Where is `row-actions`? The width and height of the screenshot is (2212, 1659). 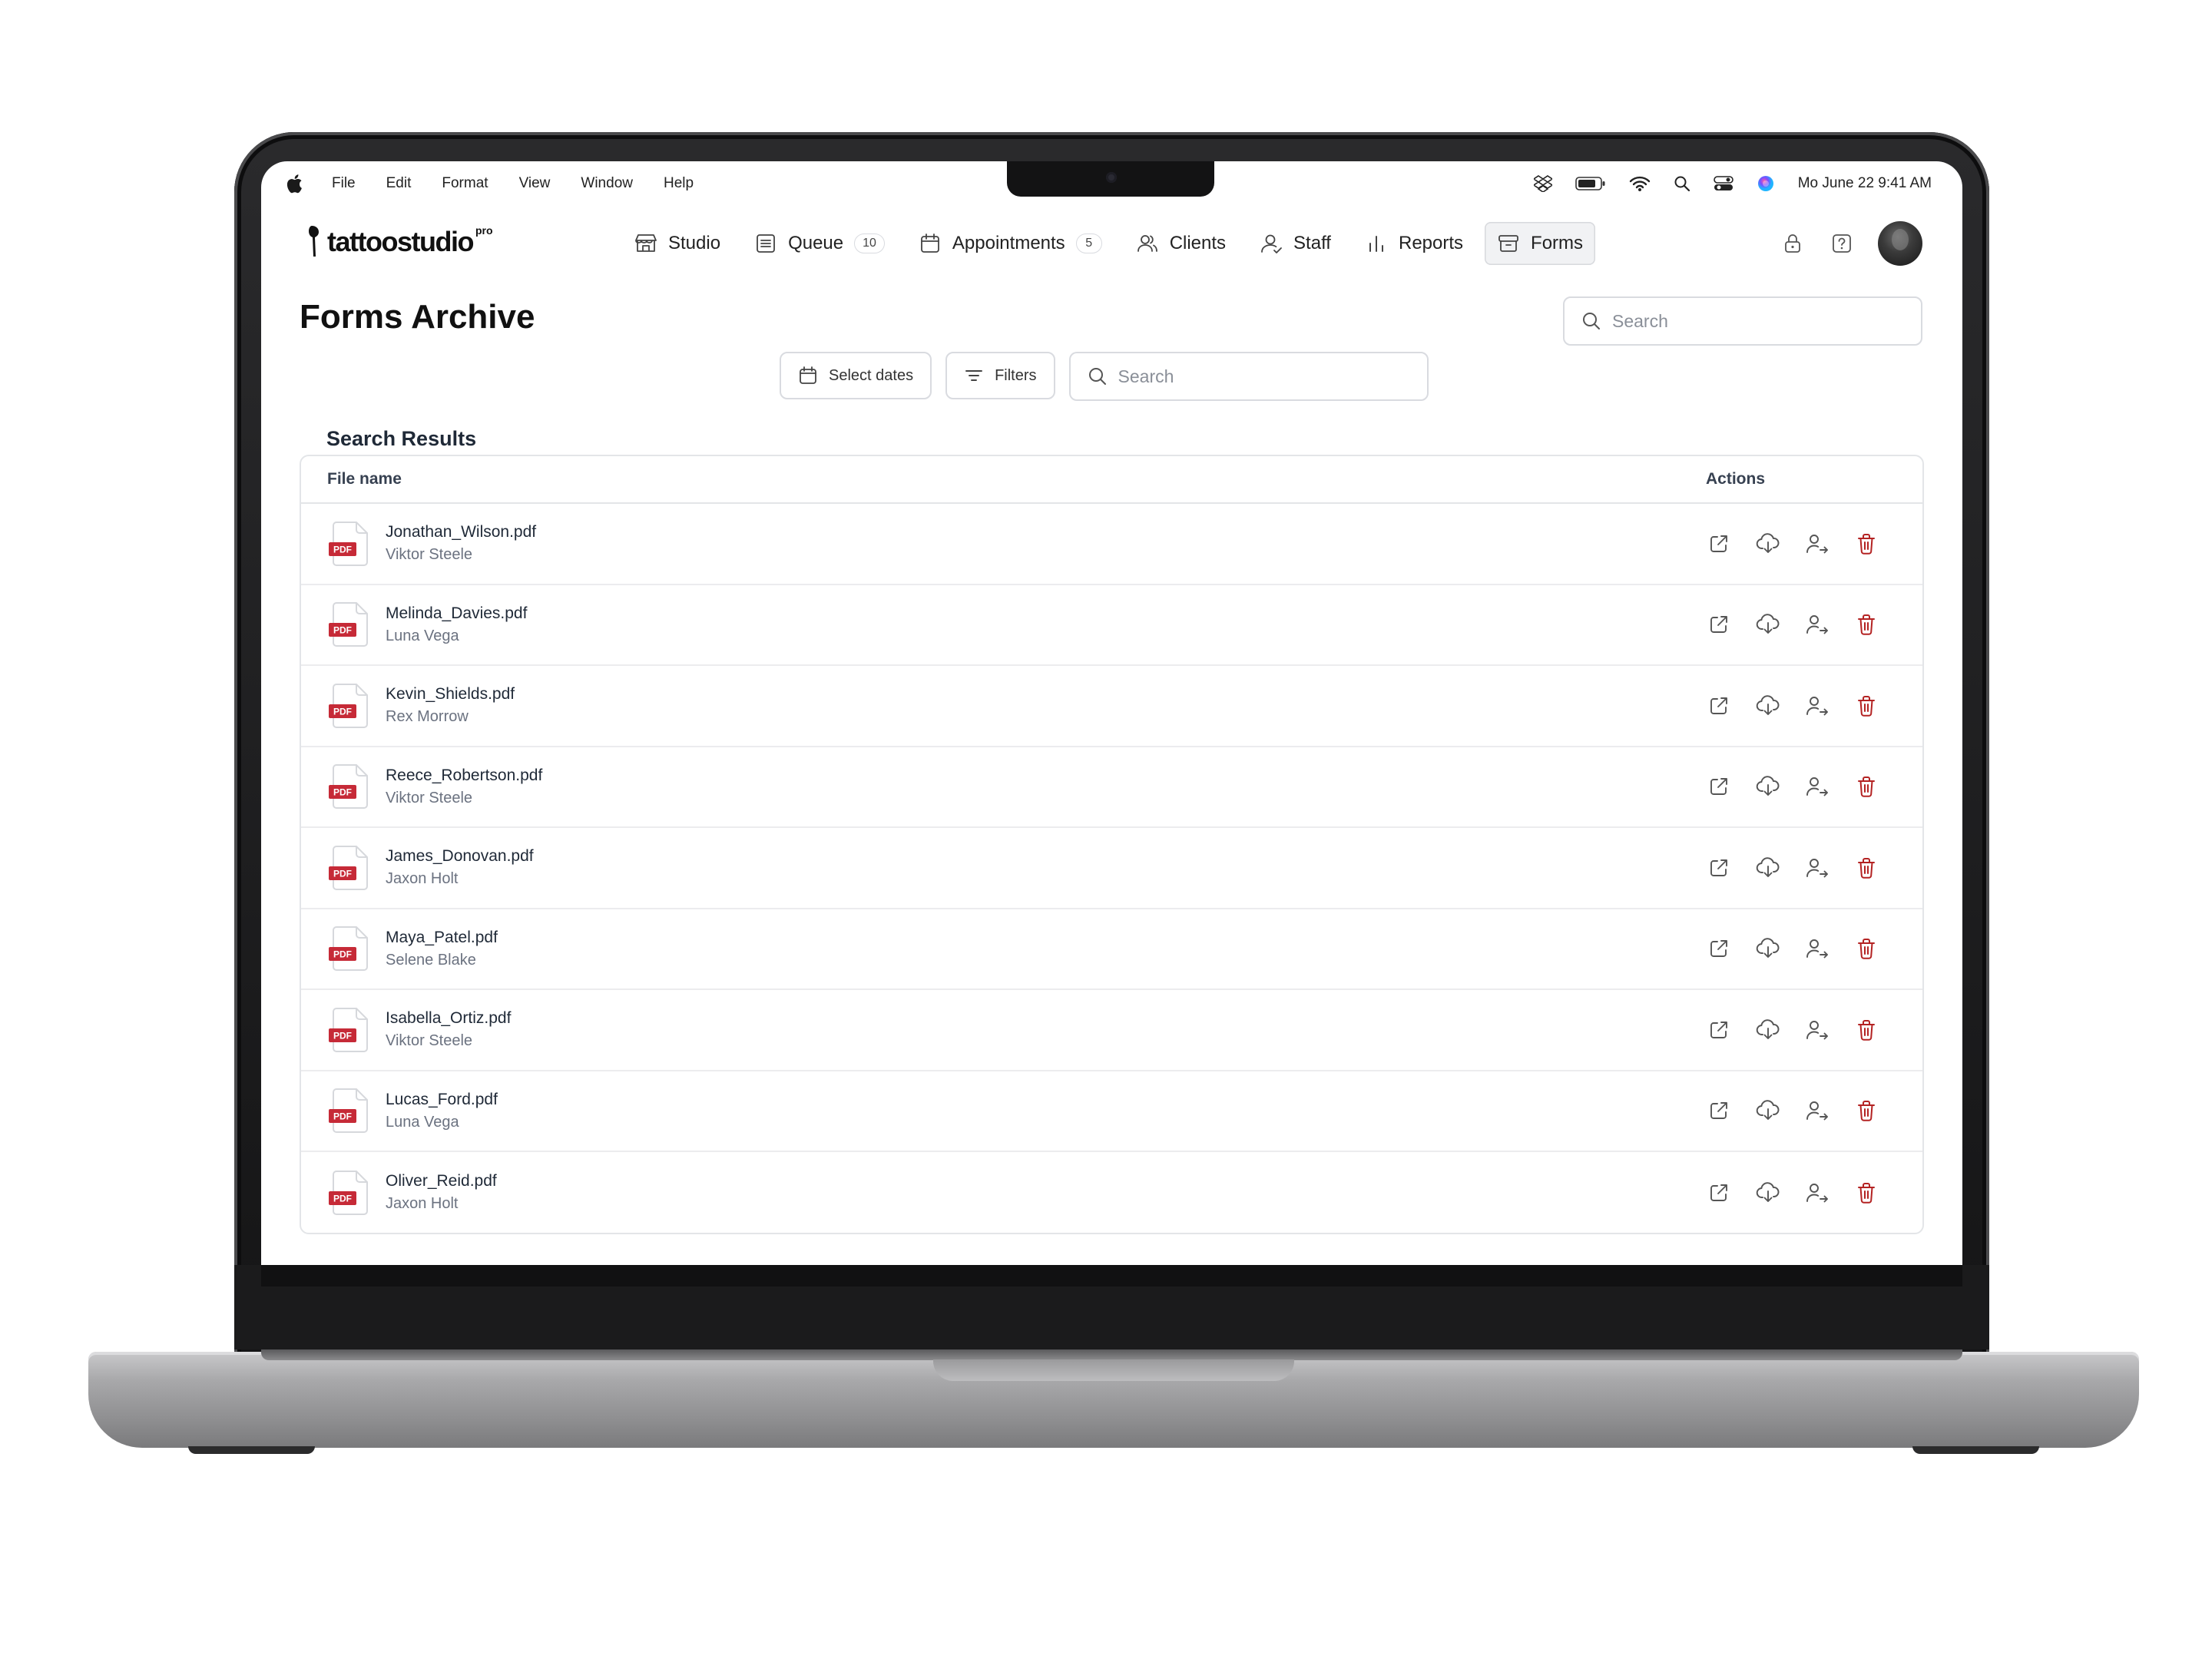
row-actions is located at coordinates (1801, 1030).